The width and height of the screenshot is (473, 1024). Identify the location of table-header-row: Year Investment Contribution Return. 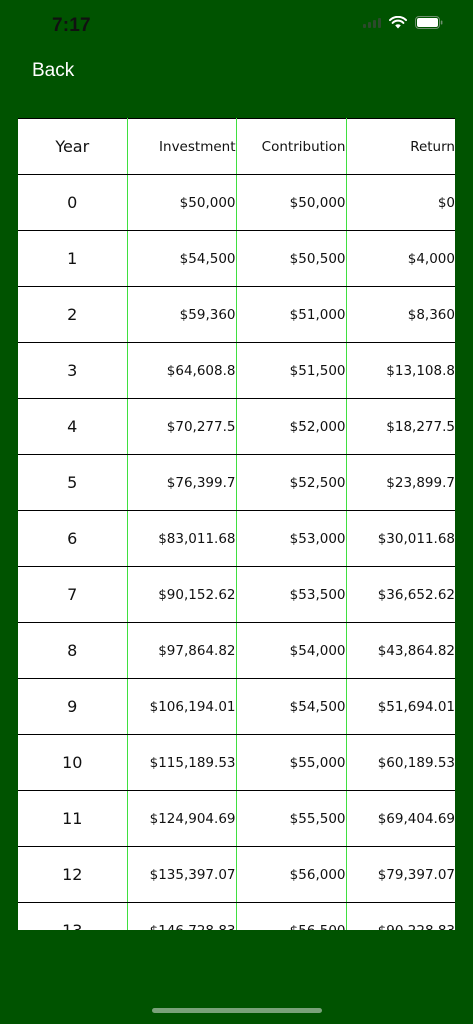
(236, 146).